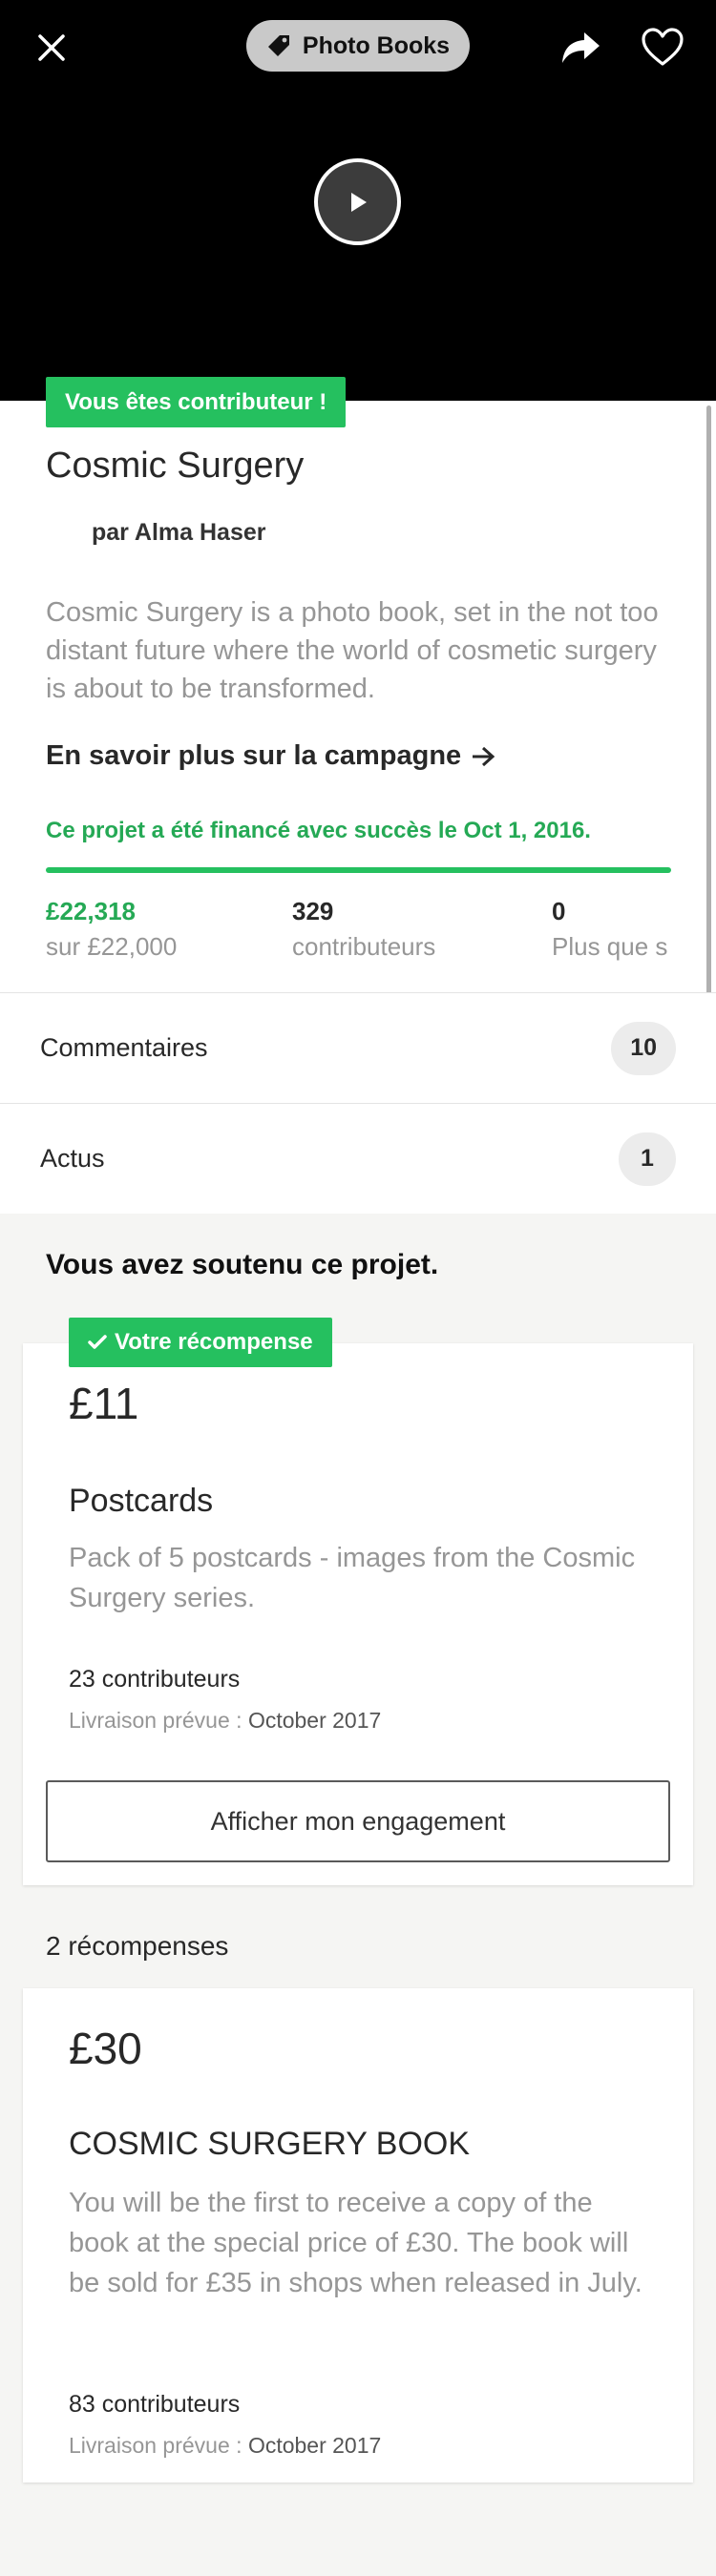 Image resolution: width=716 pixels, height=2576 pixels. I want to click on play-button, so click(357, 201).